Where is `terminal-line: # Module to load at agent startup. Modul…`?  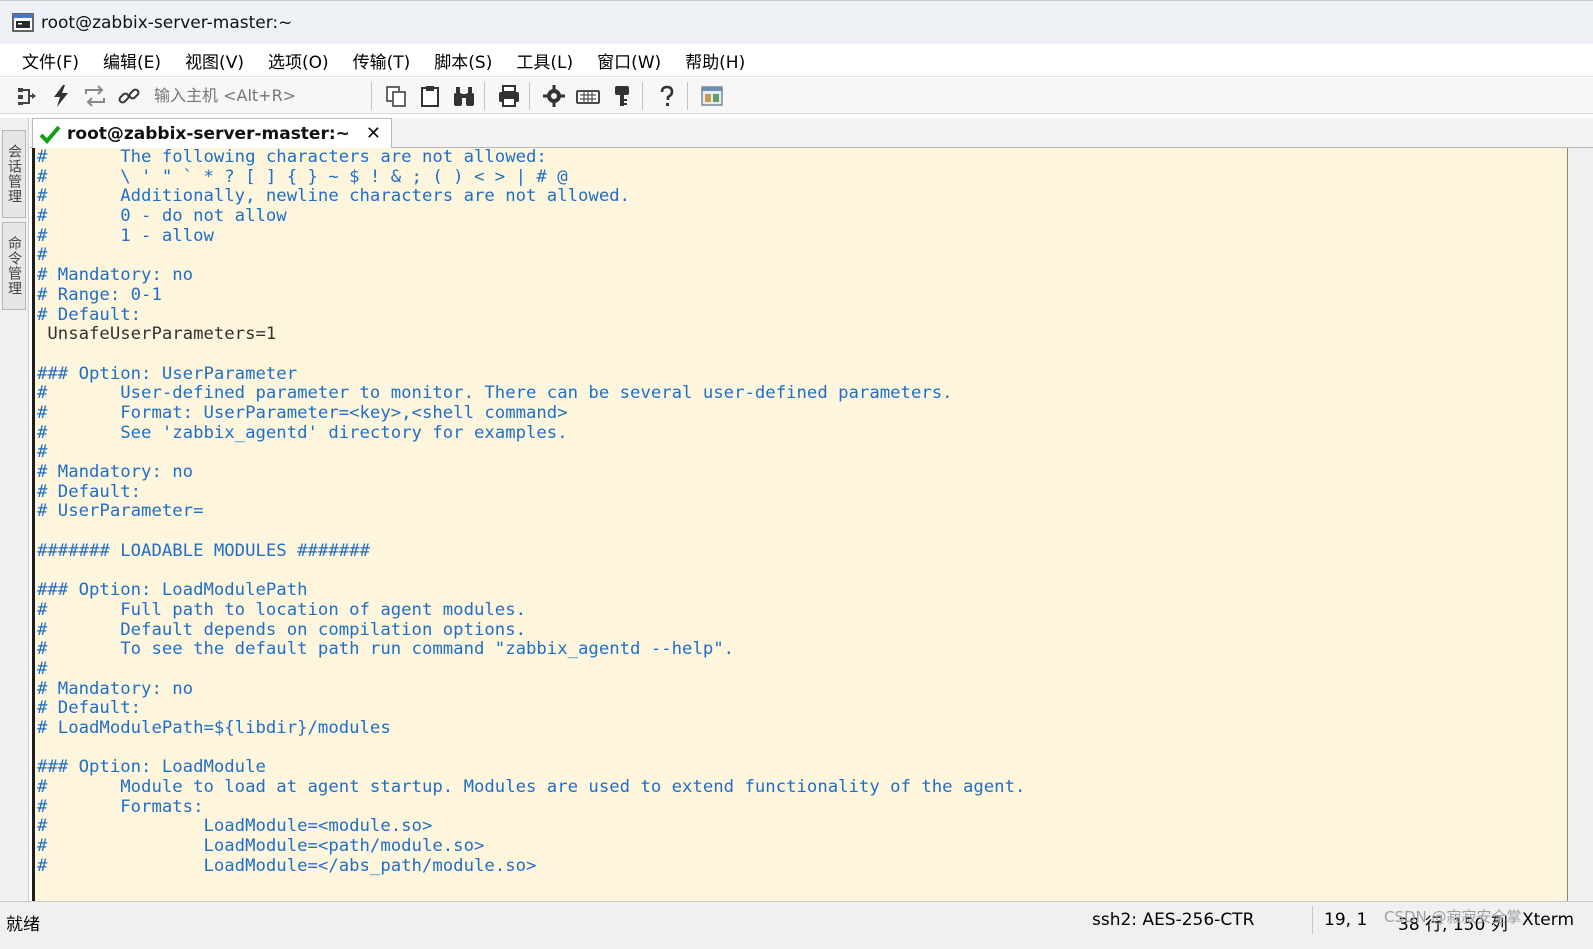
terminal-line: # Module to load at agent startup. Modul… is located at coordinates (531, 787).